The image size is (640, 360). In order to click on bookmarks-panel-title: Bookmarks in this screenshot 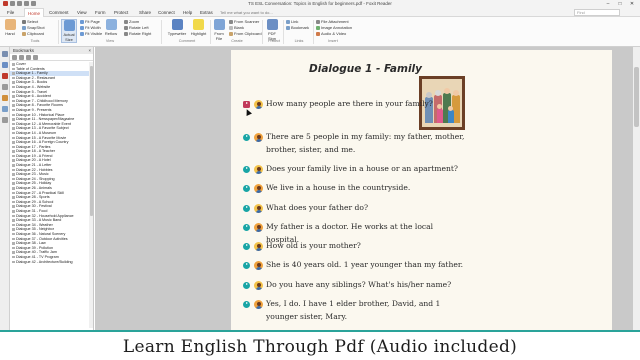, I will do `click(23, 50)`.